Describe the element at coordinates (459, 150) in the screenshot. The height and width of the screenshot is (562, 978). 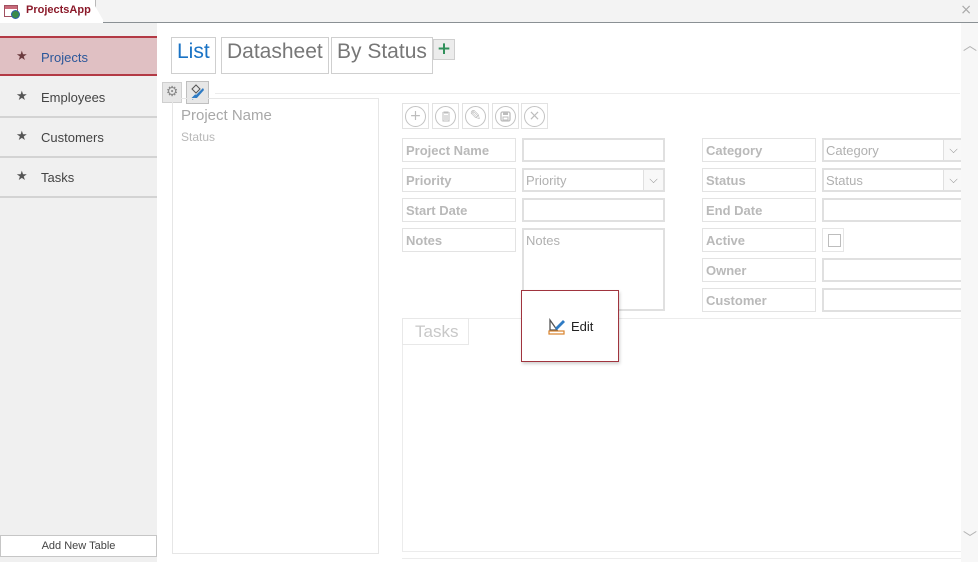
I see `field-label-project-name: Project Name` at that location.